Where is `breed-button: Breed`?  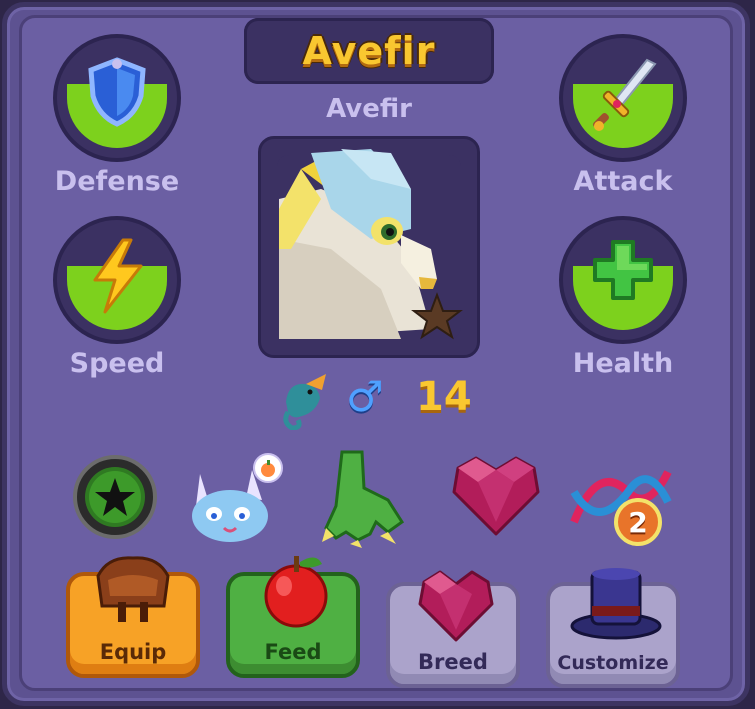 breed-button: Breed is located at coordinates (453, 629).